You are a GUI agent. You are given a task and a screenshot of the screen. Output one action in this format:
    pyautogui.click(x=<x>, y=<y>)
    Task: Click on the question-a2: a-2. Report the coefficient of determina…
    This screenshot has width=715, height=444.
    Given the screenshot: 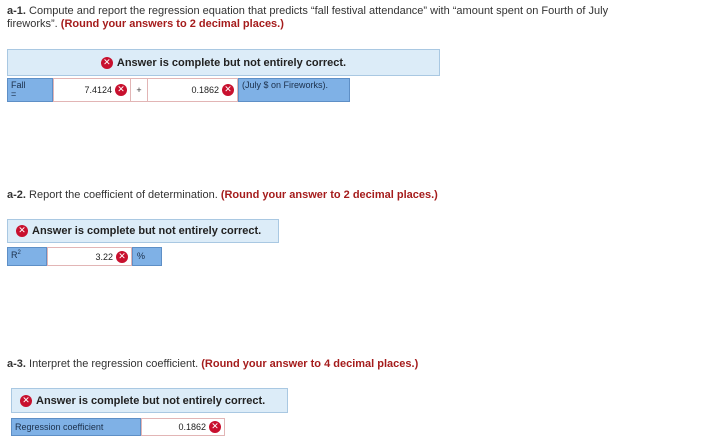 What is the action you would take?
    pyautogui.click(x=222, y=195)
    